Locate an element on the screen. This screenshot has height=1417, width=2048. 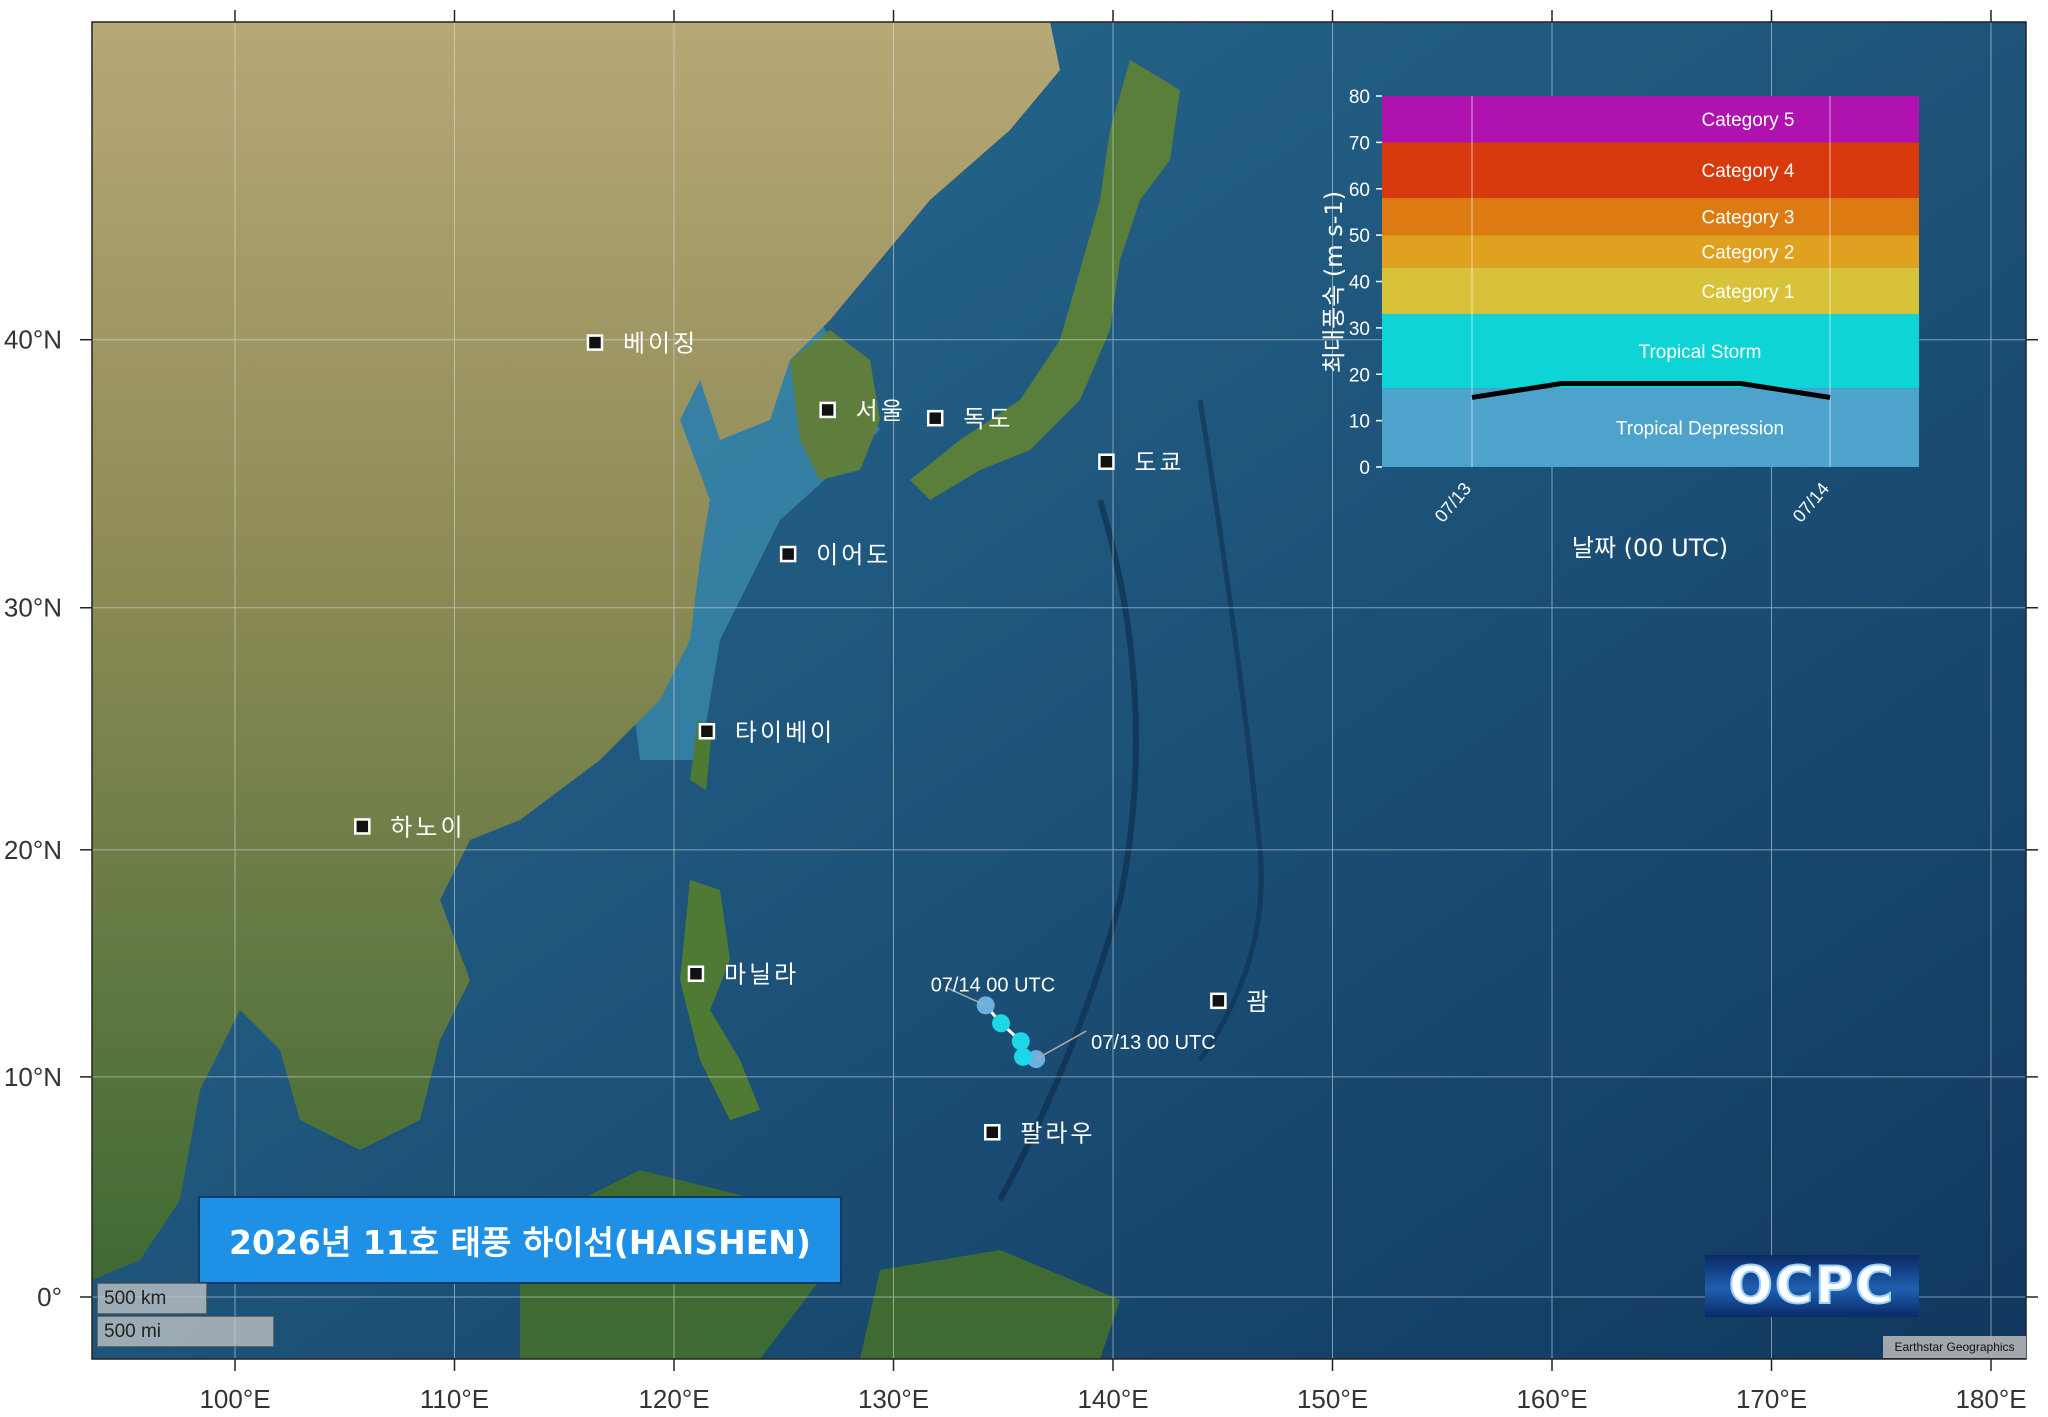
band-label: Category 2 is located at coordinates (1748, 252).